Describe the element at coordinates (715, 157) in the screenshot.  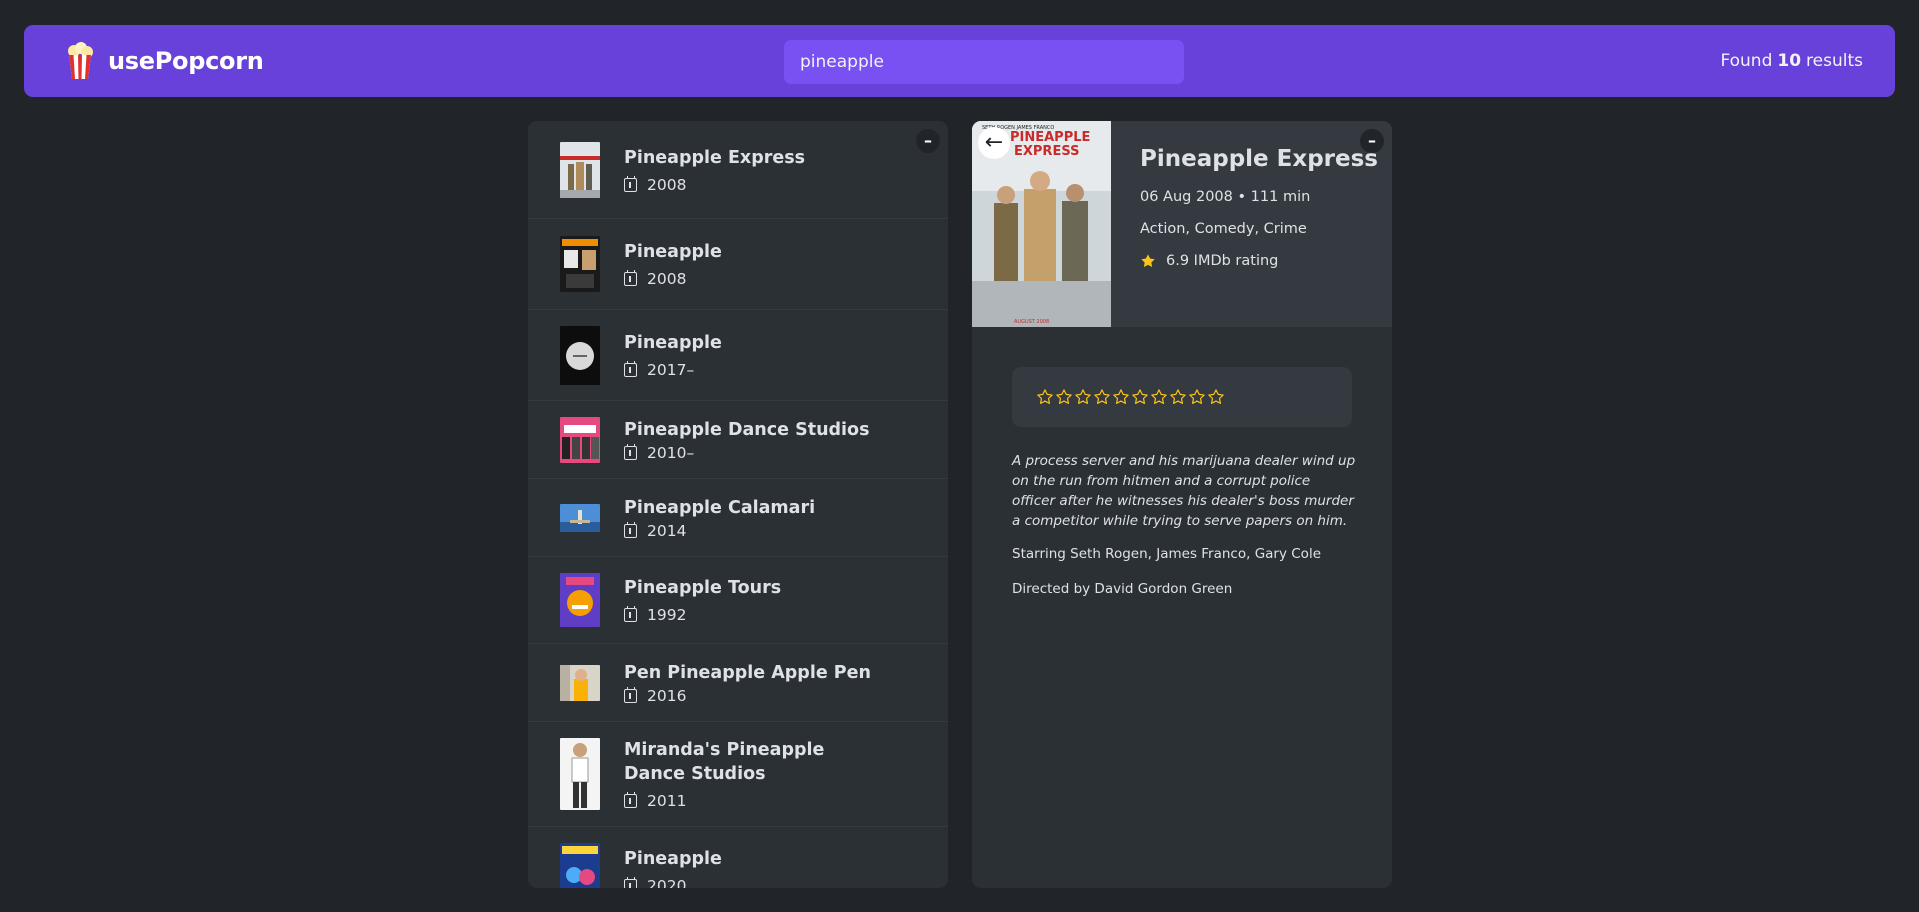
I see `movie-title: Pineapple Express` at that location.